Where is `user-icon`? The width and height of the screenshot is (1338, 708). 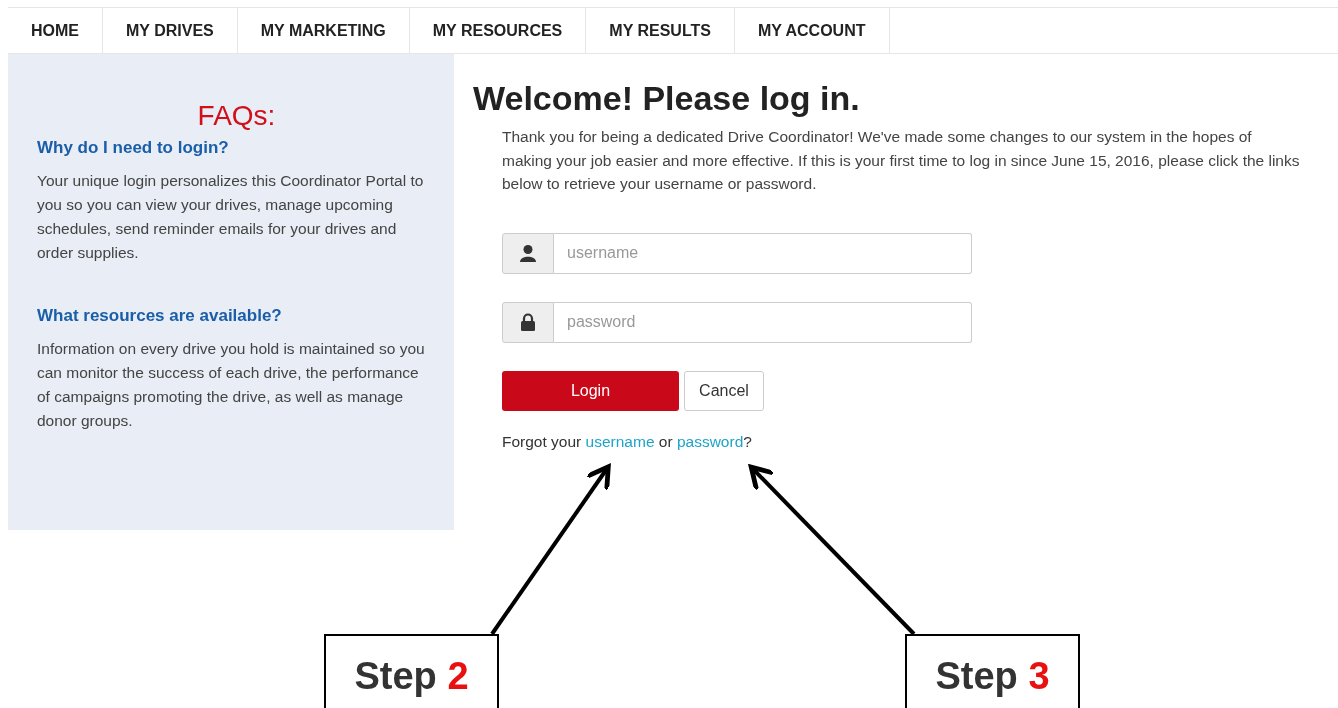 user-icon is located at coordinates (528, 253).